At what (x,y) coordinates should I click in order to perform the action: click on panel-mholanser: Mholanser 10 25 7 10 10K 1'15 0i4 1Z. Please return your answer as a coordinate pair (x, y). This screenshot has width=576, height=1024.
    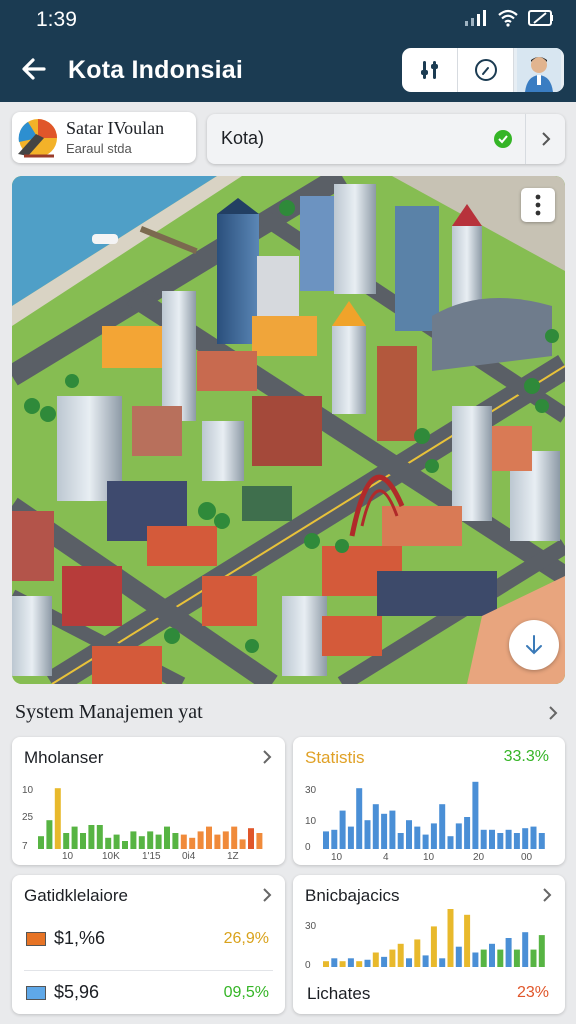
    Looking at the image, I should click on (148, 801).